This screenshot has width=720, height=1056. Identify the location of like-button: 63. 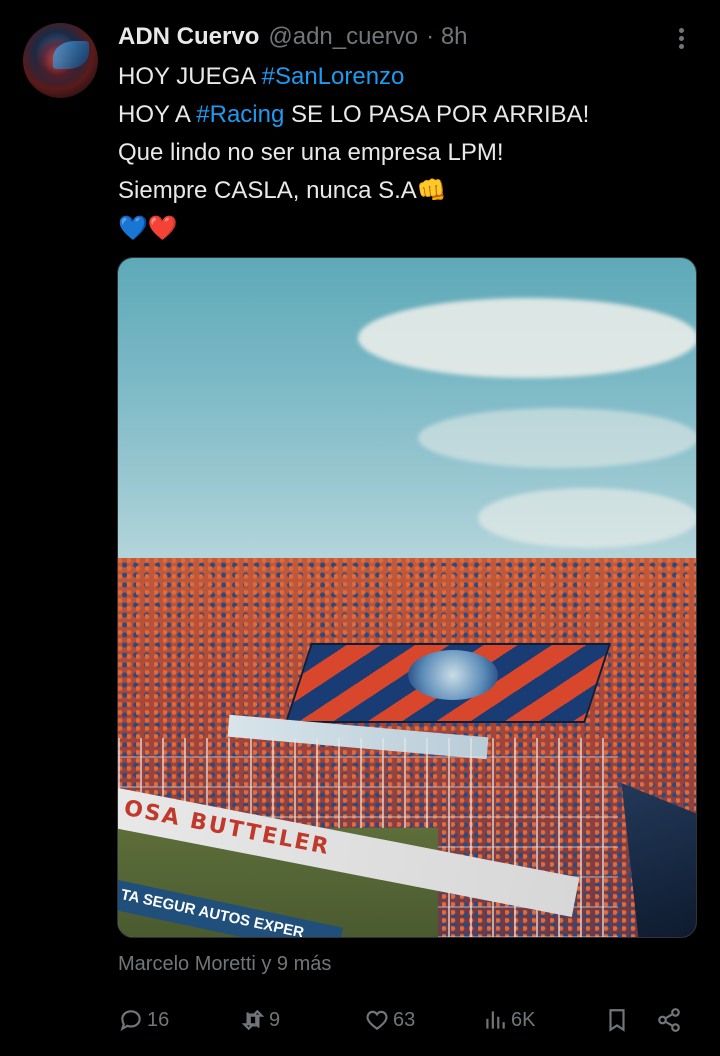
(389, 1020).